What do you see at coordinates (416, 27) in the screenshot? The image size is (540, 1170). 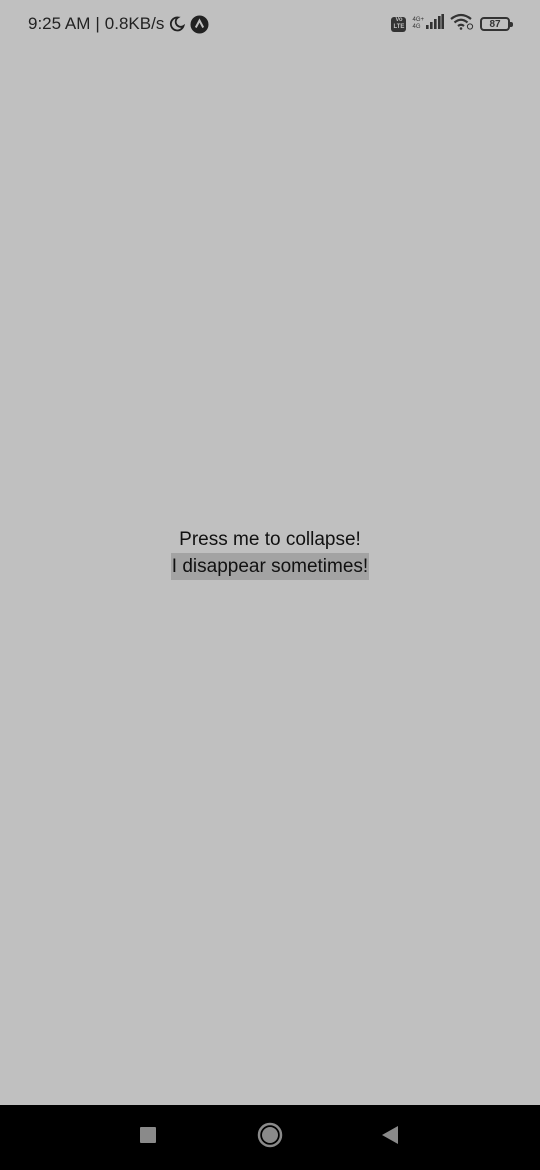 I see `network-type-bottom: 4G` at bounding box center [416, 27].